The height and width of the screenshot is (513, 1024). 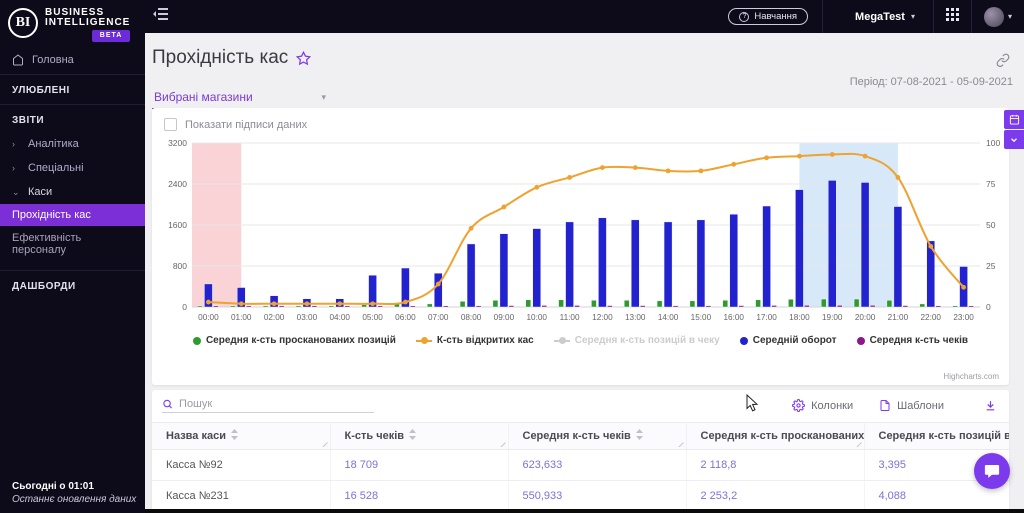 I want to click on apps-grid-icon, so click(x=952, y=14).